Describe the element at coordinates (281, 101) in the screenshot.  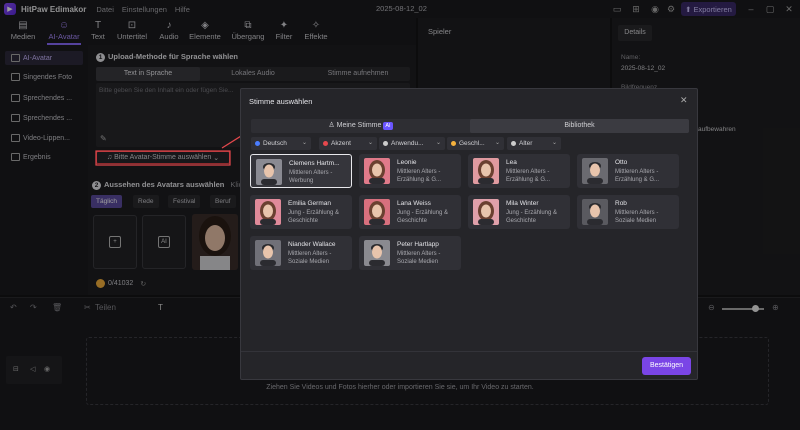
I see `dialog-title: Stimme auswählen` at that location.